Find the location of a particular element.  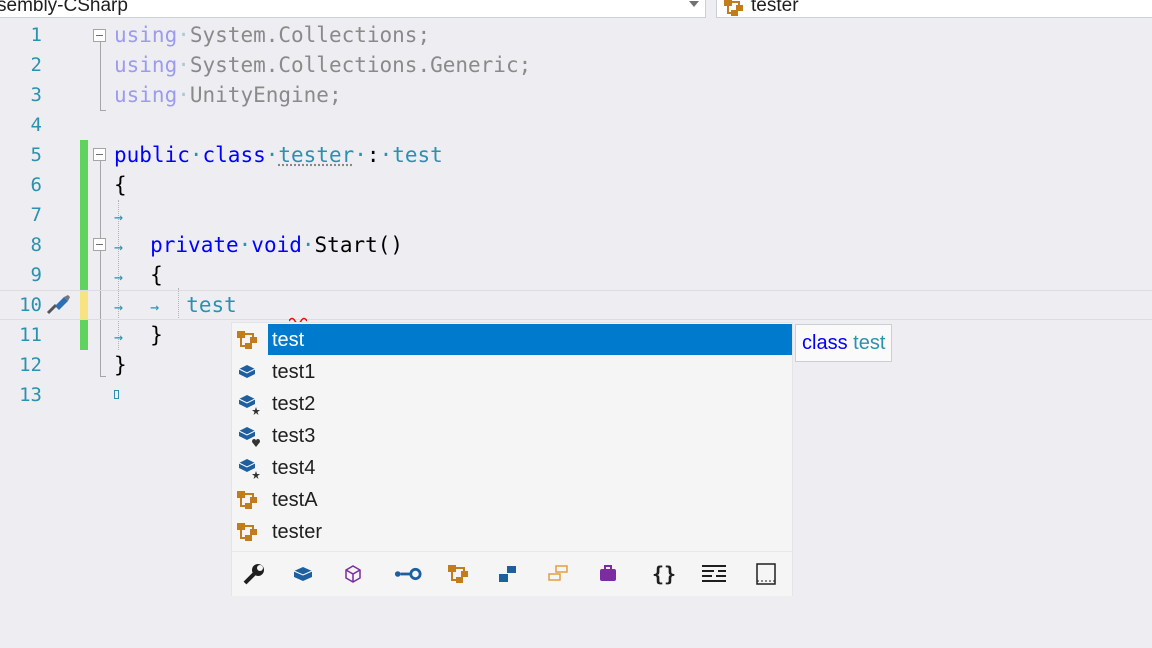

completion-item-label: testA is located at coordinates (295, 500).